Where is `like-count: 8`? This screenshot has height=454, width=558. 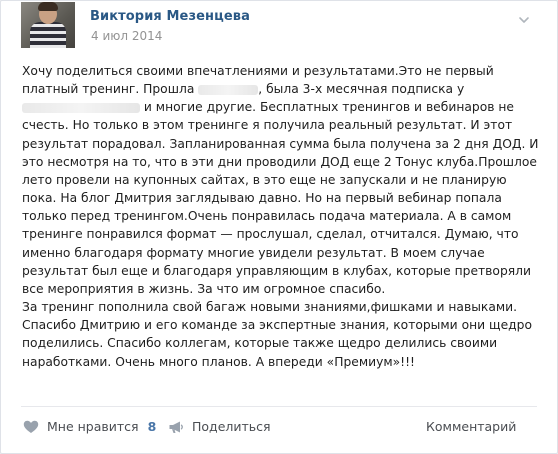
like-count: 8 is located at coordinates (152, 426).